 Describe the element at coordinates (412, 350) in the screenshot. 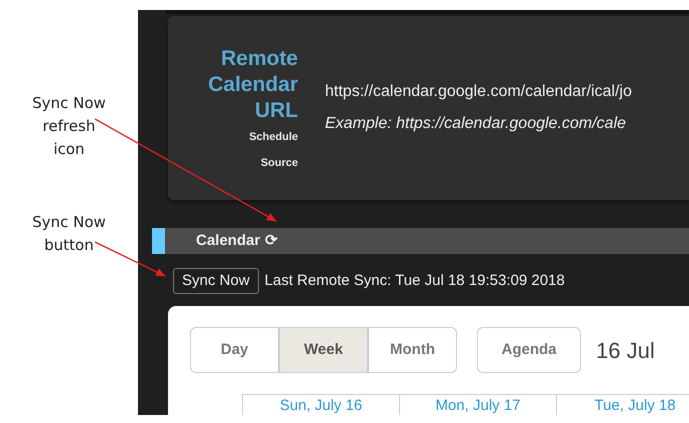

I see `view-tab: Month` at that location.